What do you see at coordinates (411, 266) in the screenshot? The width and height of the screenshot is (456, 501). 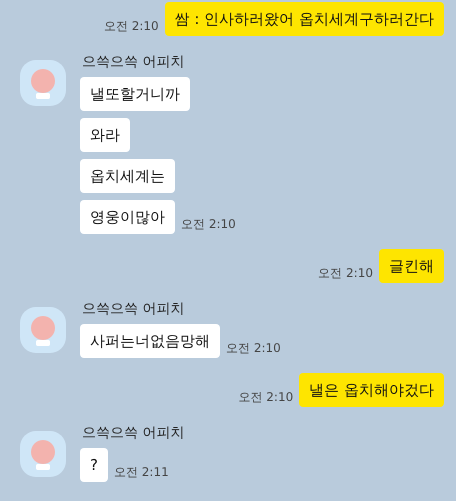 I see `message-bubble: 글킨해` at bounding box center [411, 266].